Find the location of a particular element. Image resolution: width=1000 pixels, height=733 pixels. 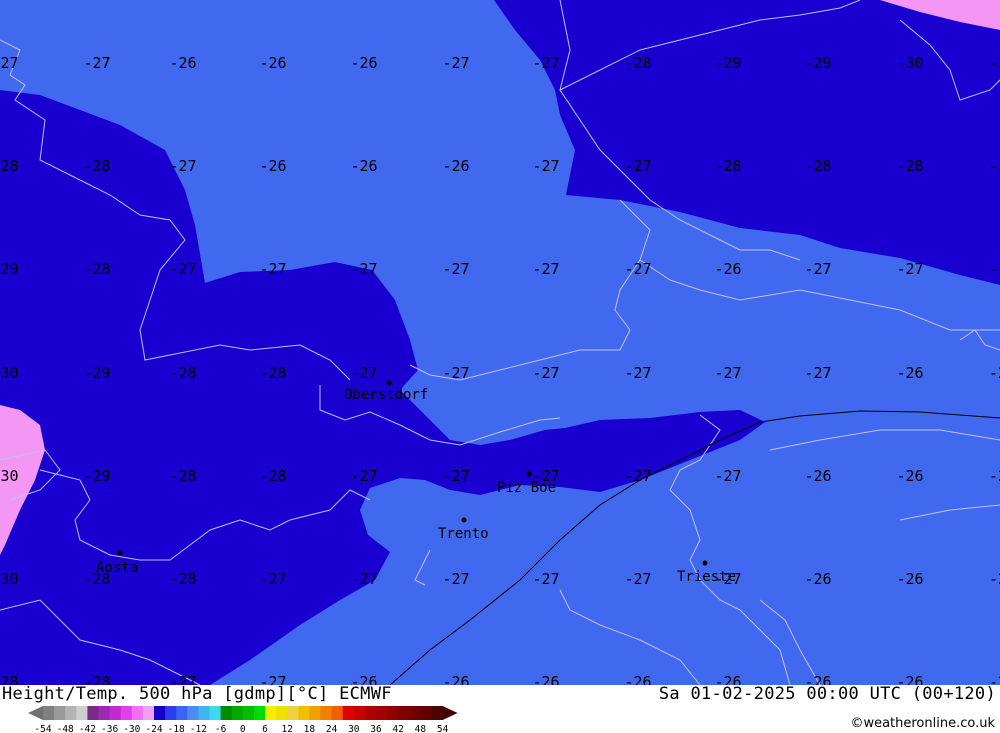

scale-label: -48 is located at coordinates (65, 728).